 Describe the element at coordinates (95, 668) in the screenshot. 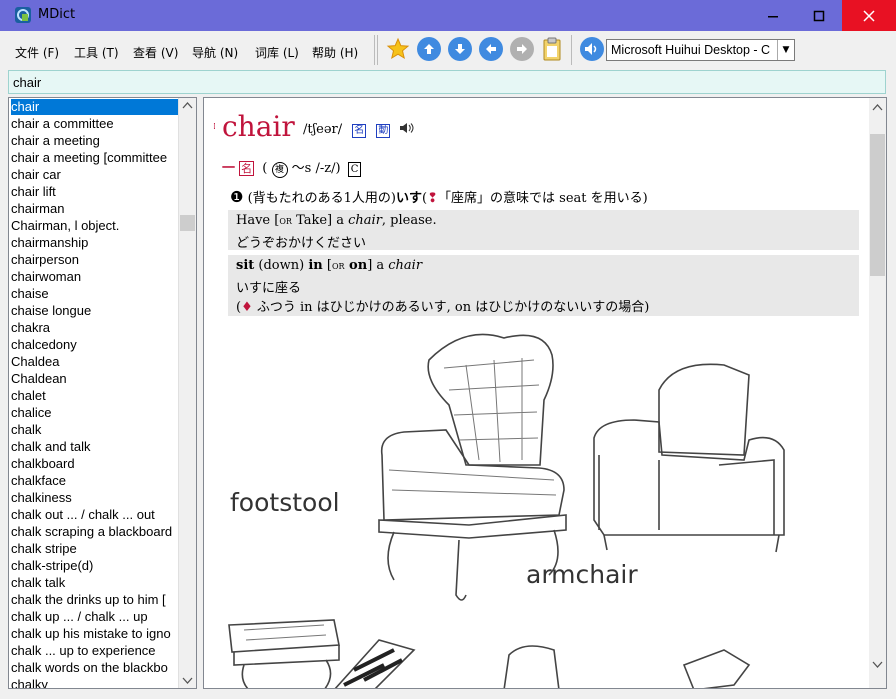

I see `word-list-item: chalk words on the blackbo` at that location.